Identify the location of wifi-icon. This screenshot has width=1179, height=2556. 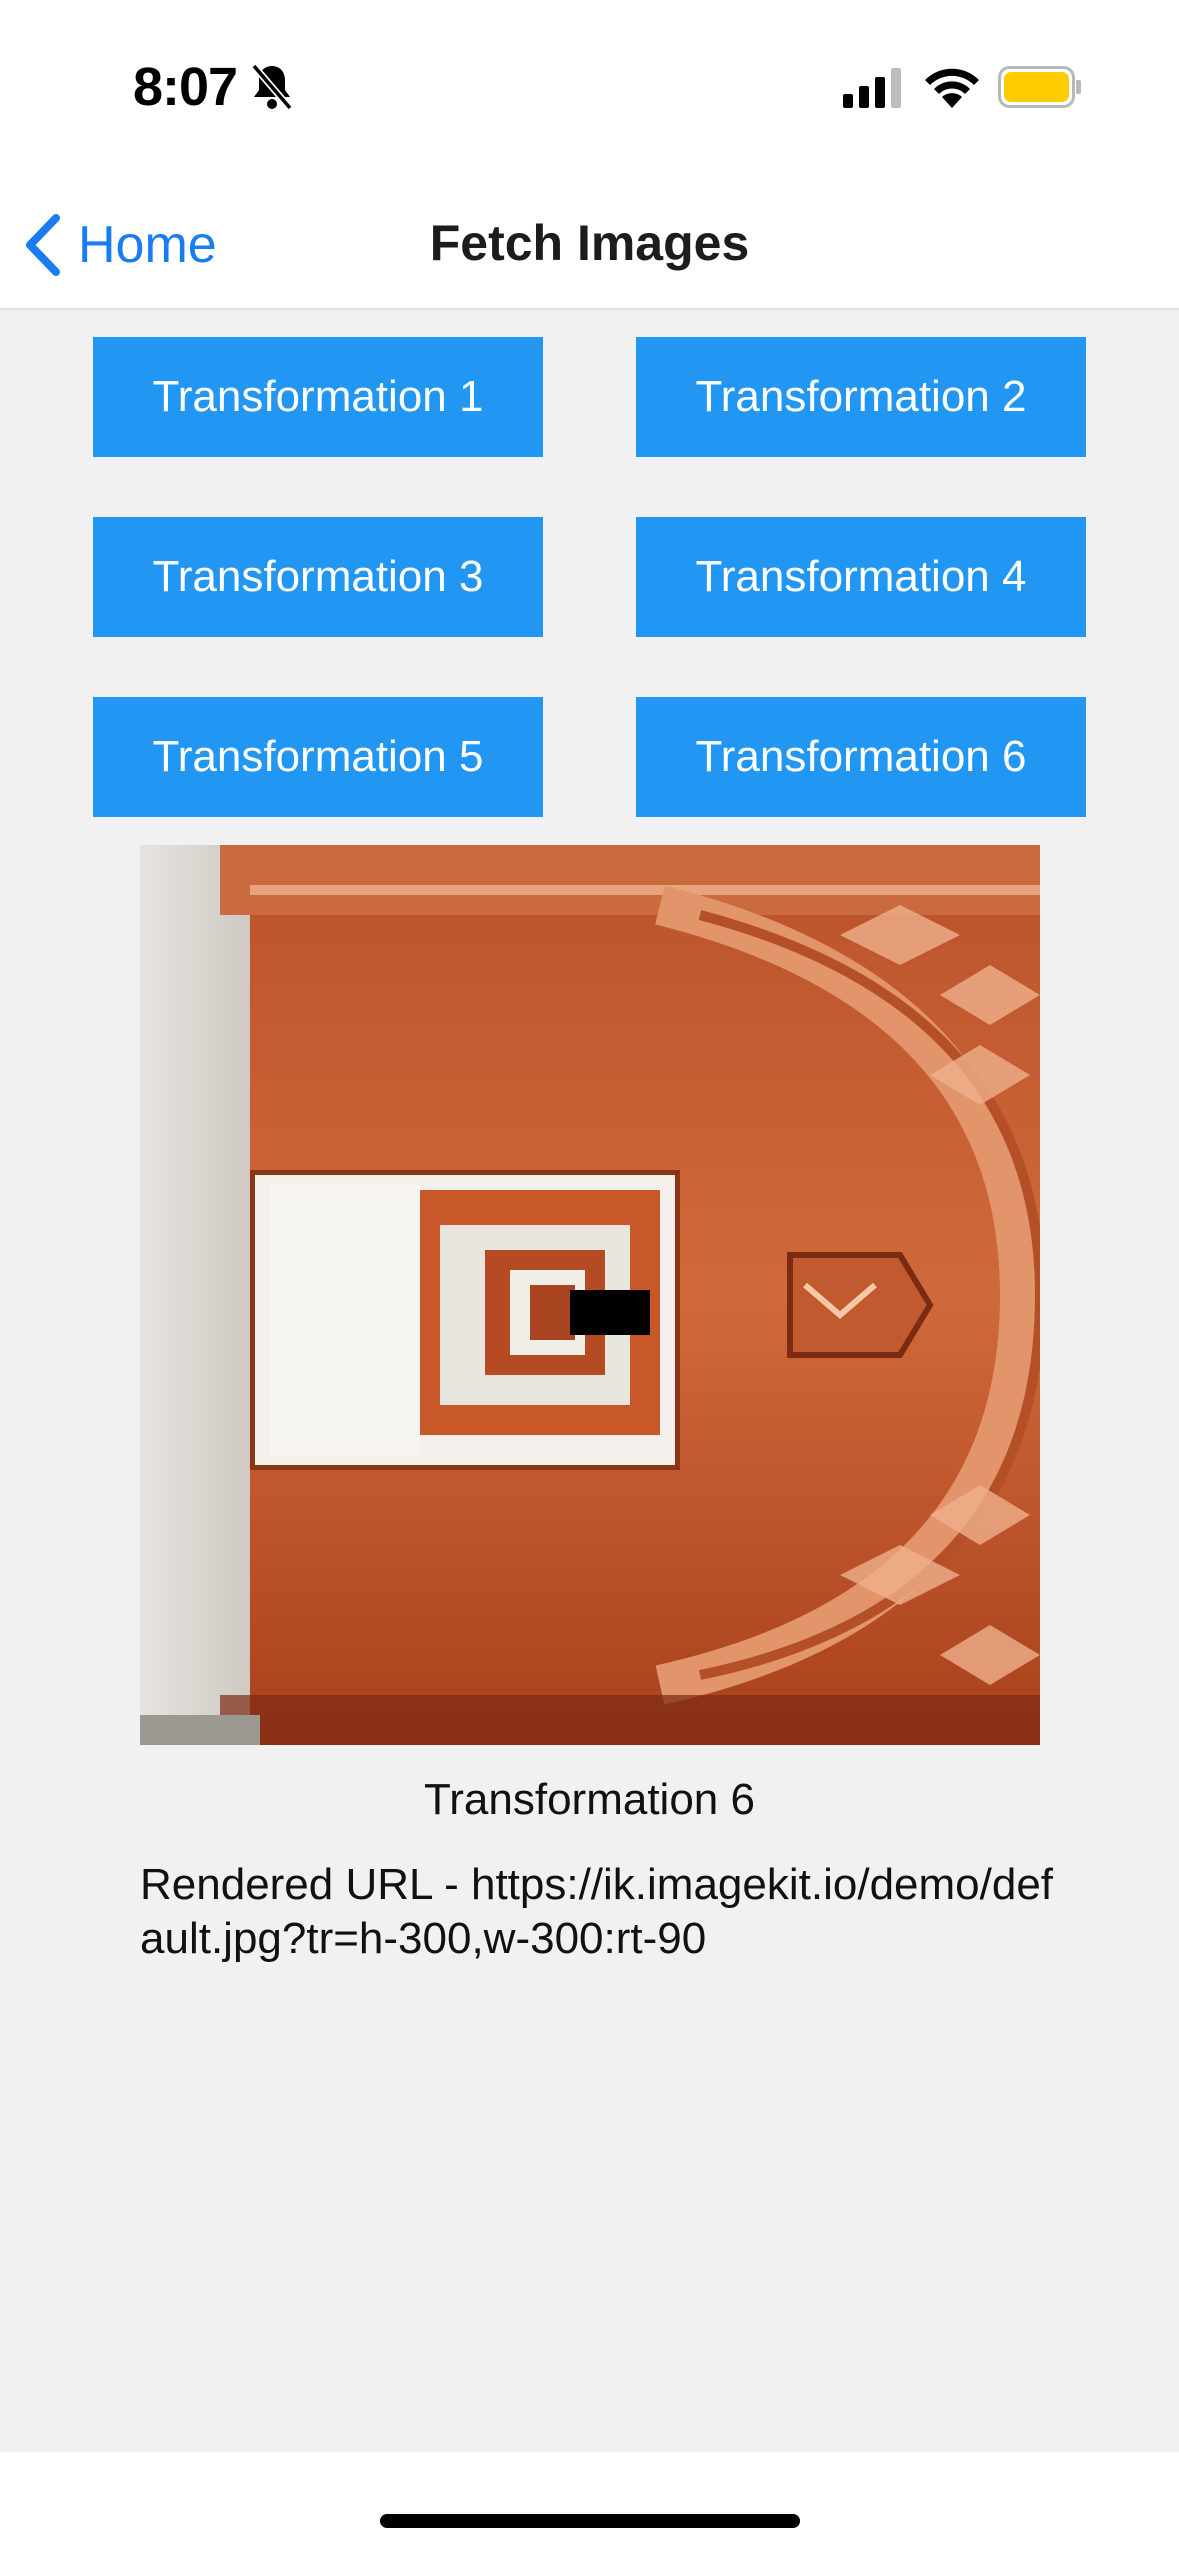
(952, 88).